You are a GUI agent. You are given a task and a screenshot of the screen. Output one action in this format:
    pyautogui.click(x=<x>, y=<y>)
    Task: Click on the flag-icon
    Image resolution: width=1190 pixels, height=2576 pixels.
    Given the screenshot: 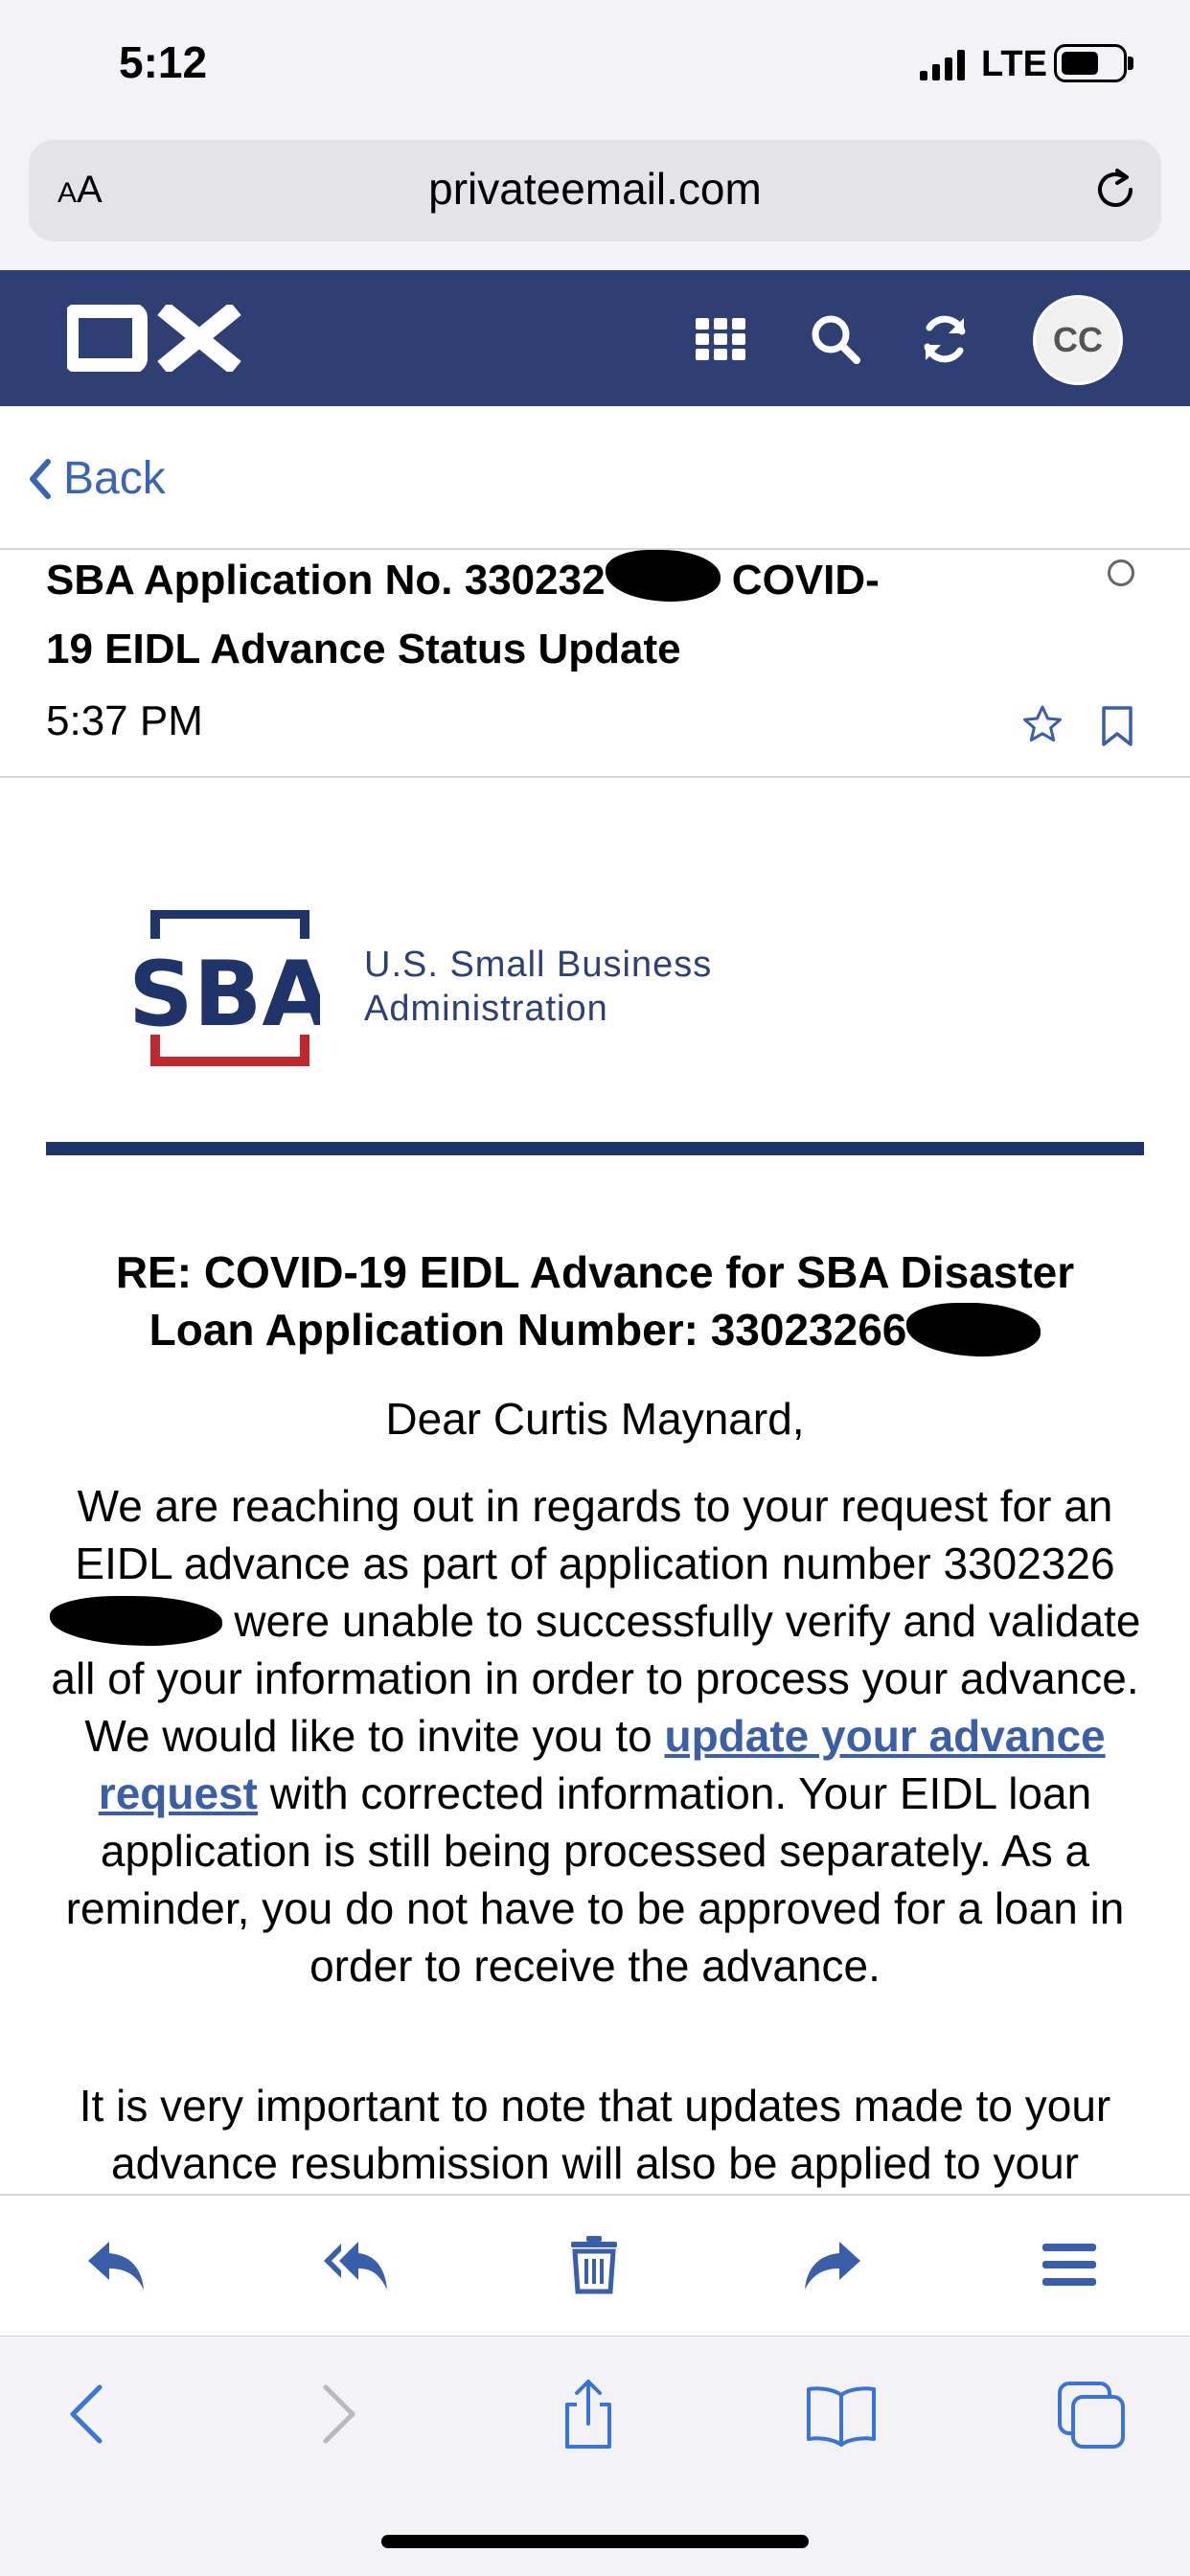 What is the action you would take?
    pyautogui.click(x=1117, y=726)
    